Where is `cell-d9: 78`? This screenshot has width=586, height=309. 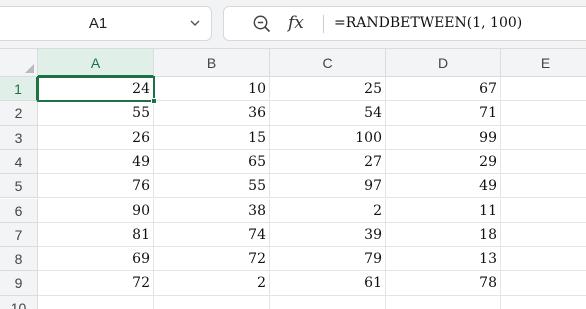 cell-d9: 78 is located at coordinates (443, 283).